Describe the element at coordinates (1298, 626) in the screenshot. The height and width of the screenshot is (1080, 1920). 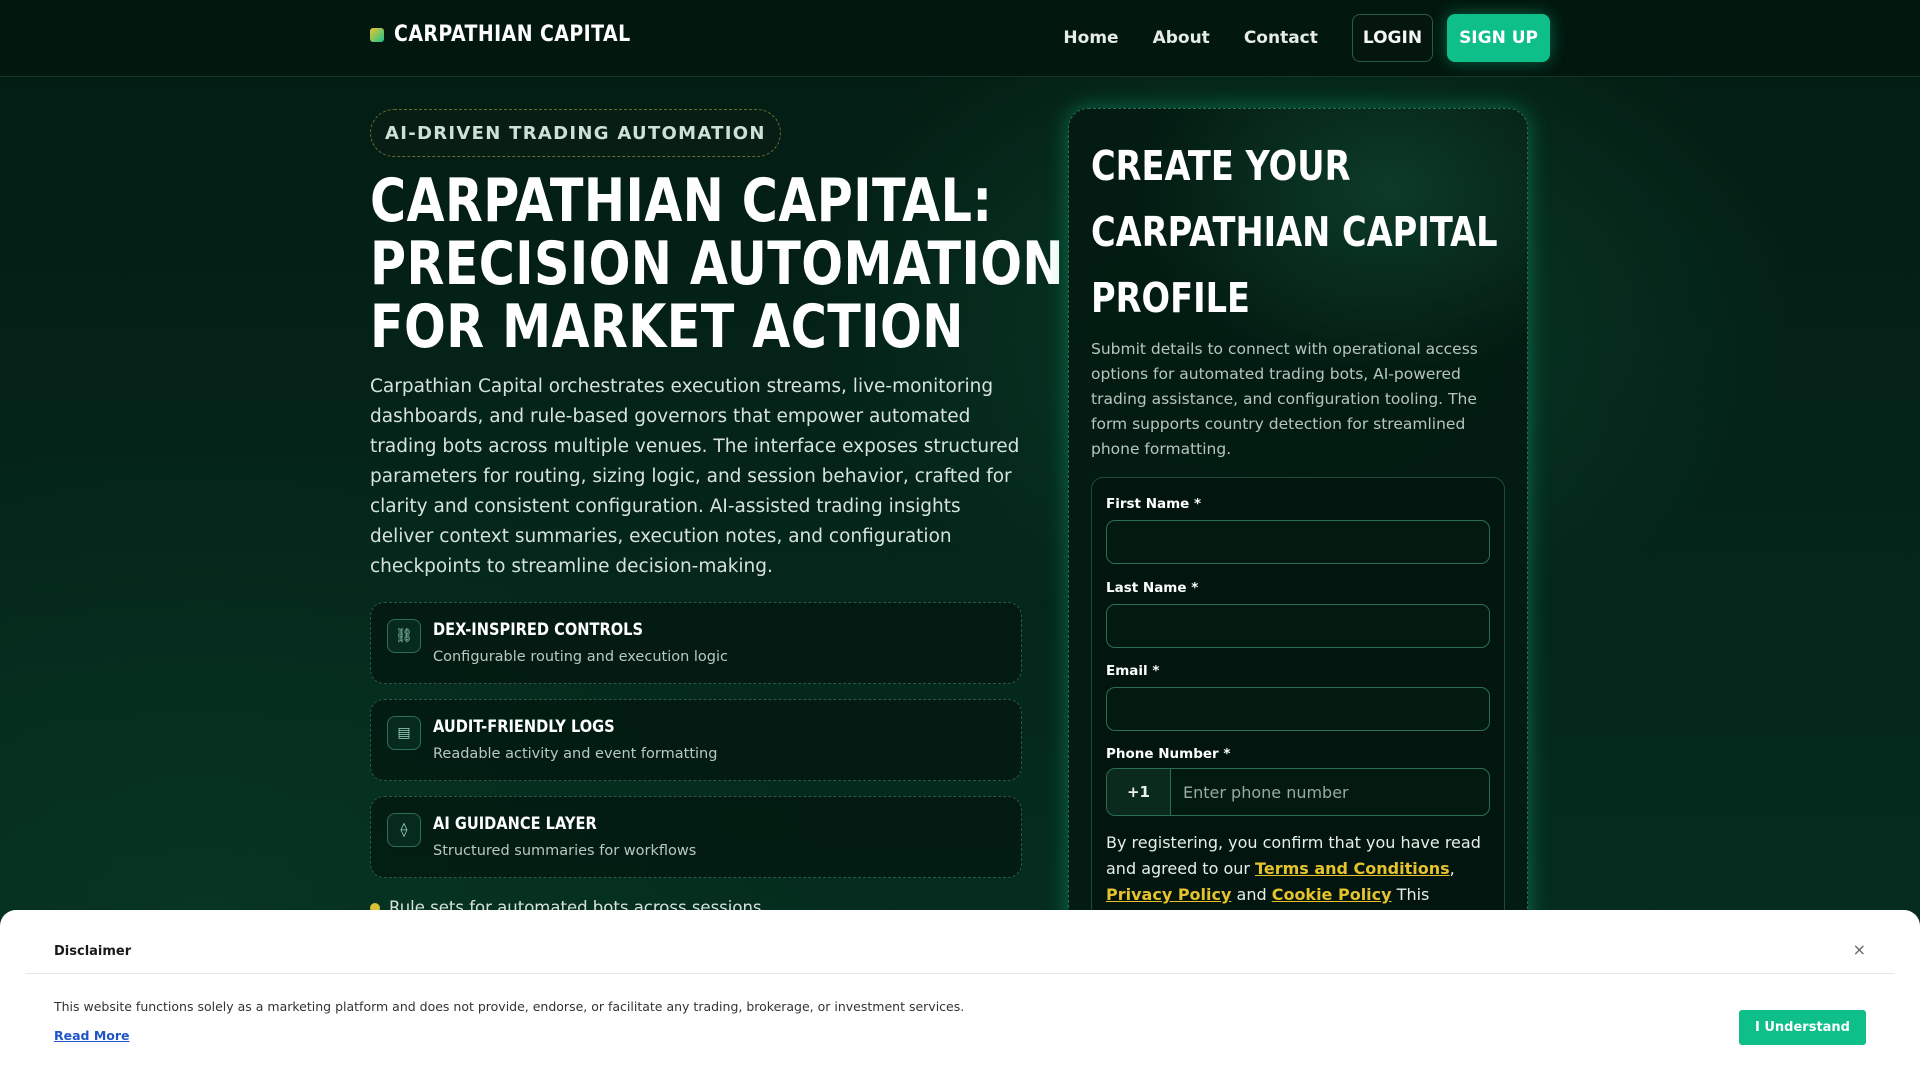
I see `last-name-field` at that location.